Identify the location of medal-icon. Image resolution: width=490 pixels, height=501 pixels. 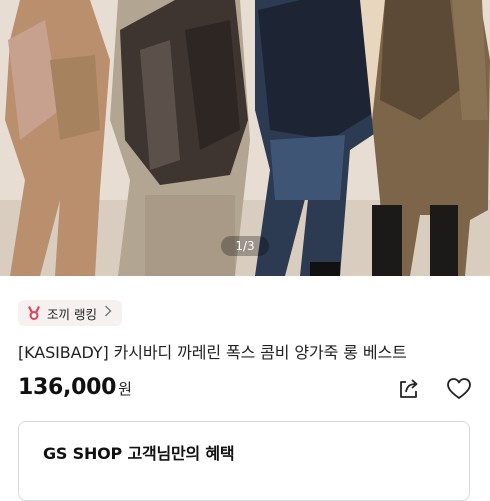
(34, 313).